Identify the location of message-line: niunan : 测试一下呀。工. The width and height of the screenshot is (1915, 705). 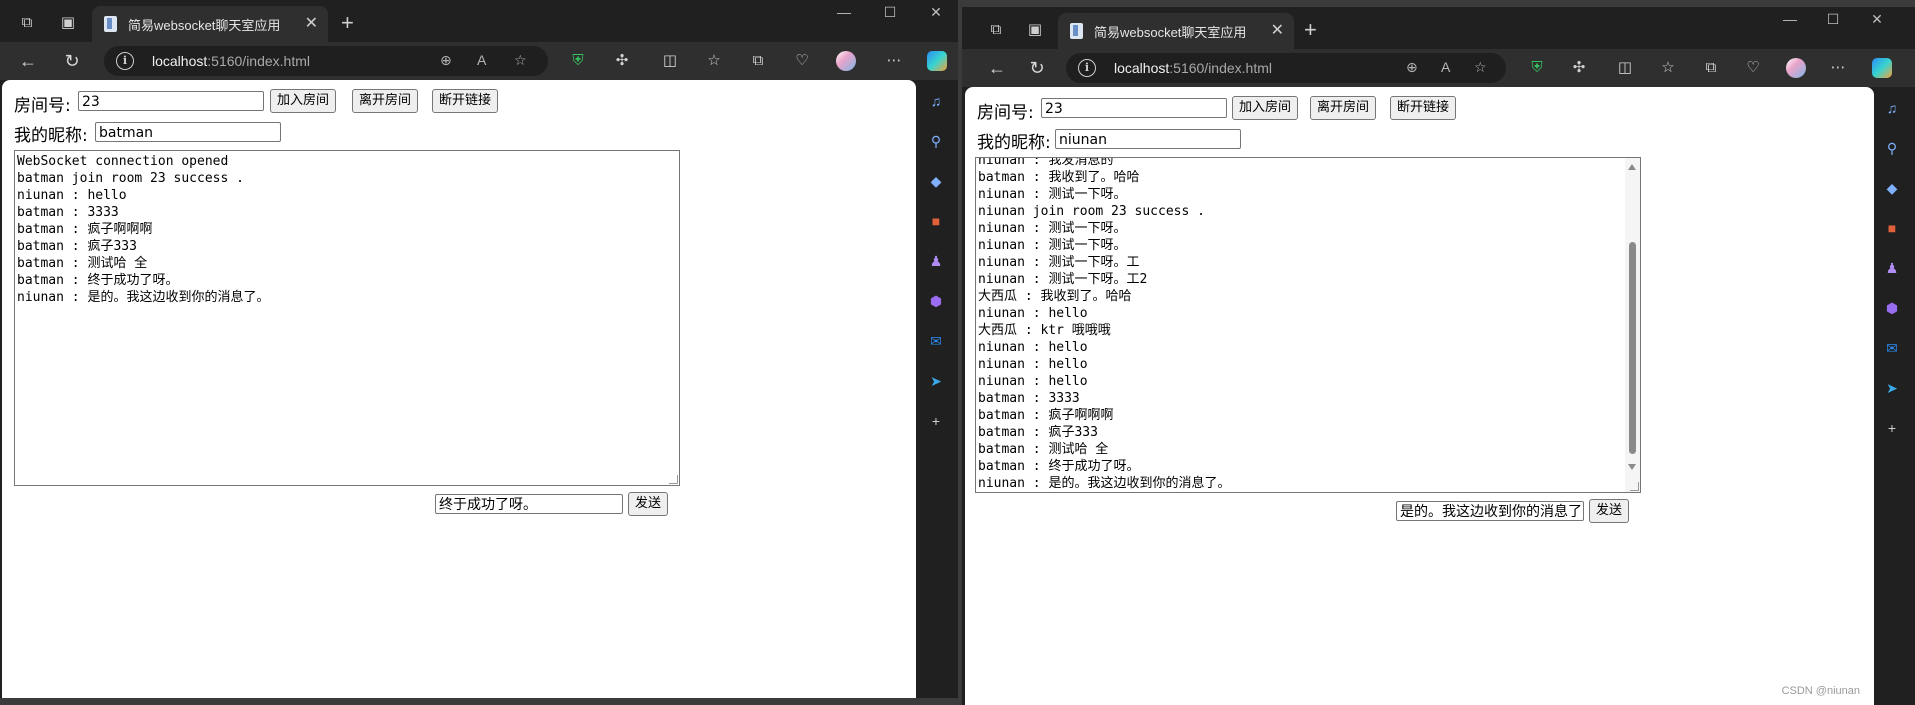
(1059, 262).